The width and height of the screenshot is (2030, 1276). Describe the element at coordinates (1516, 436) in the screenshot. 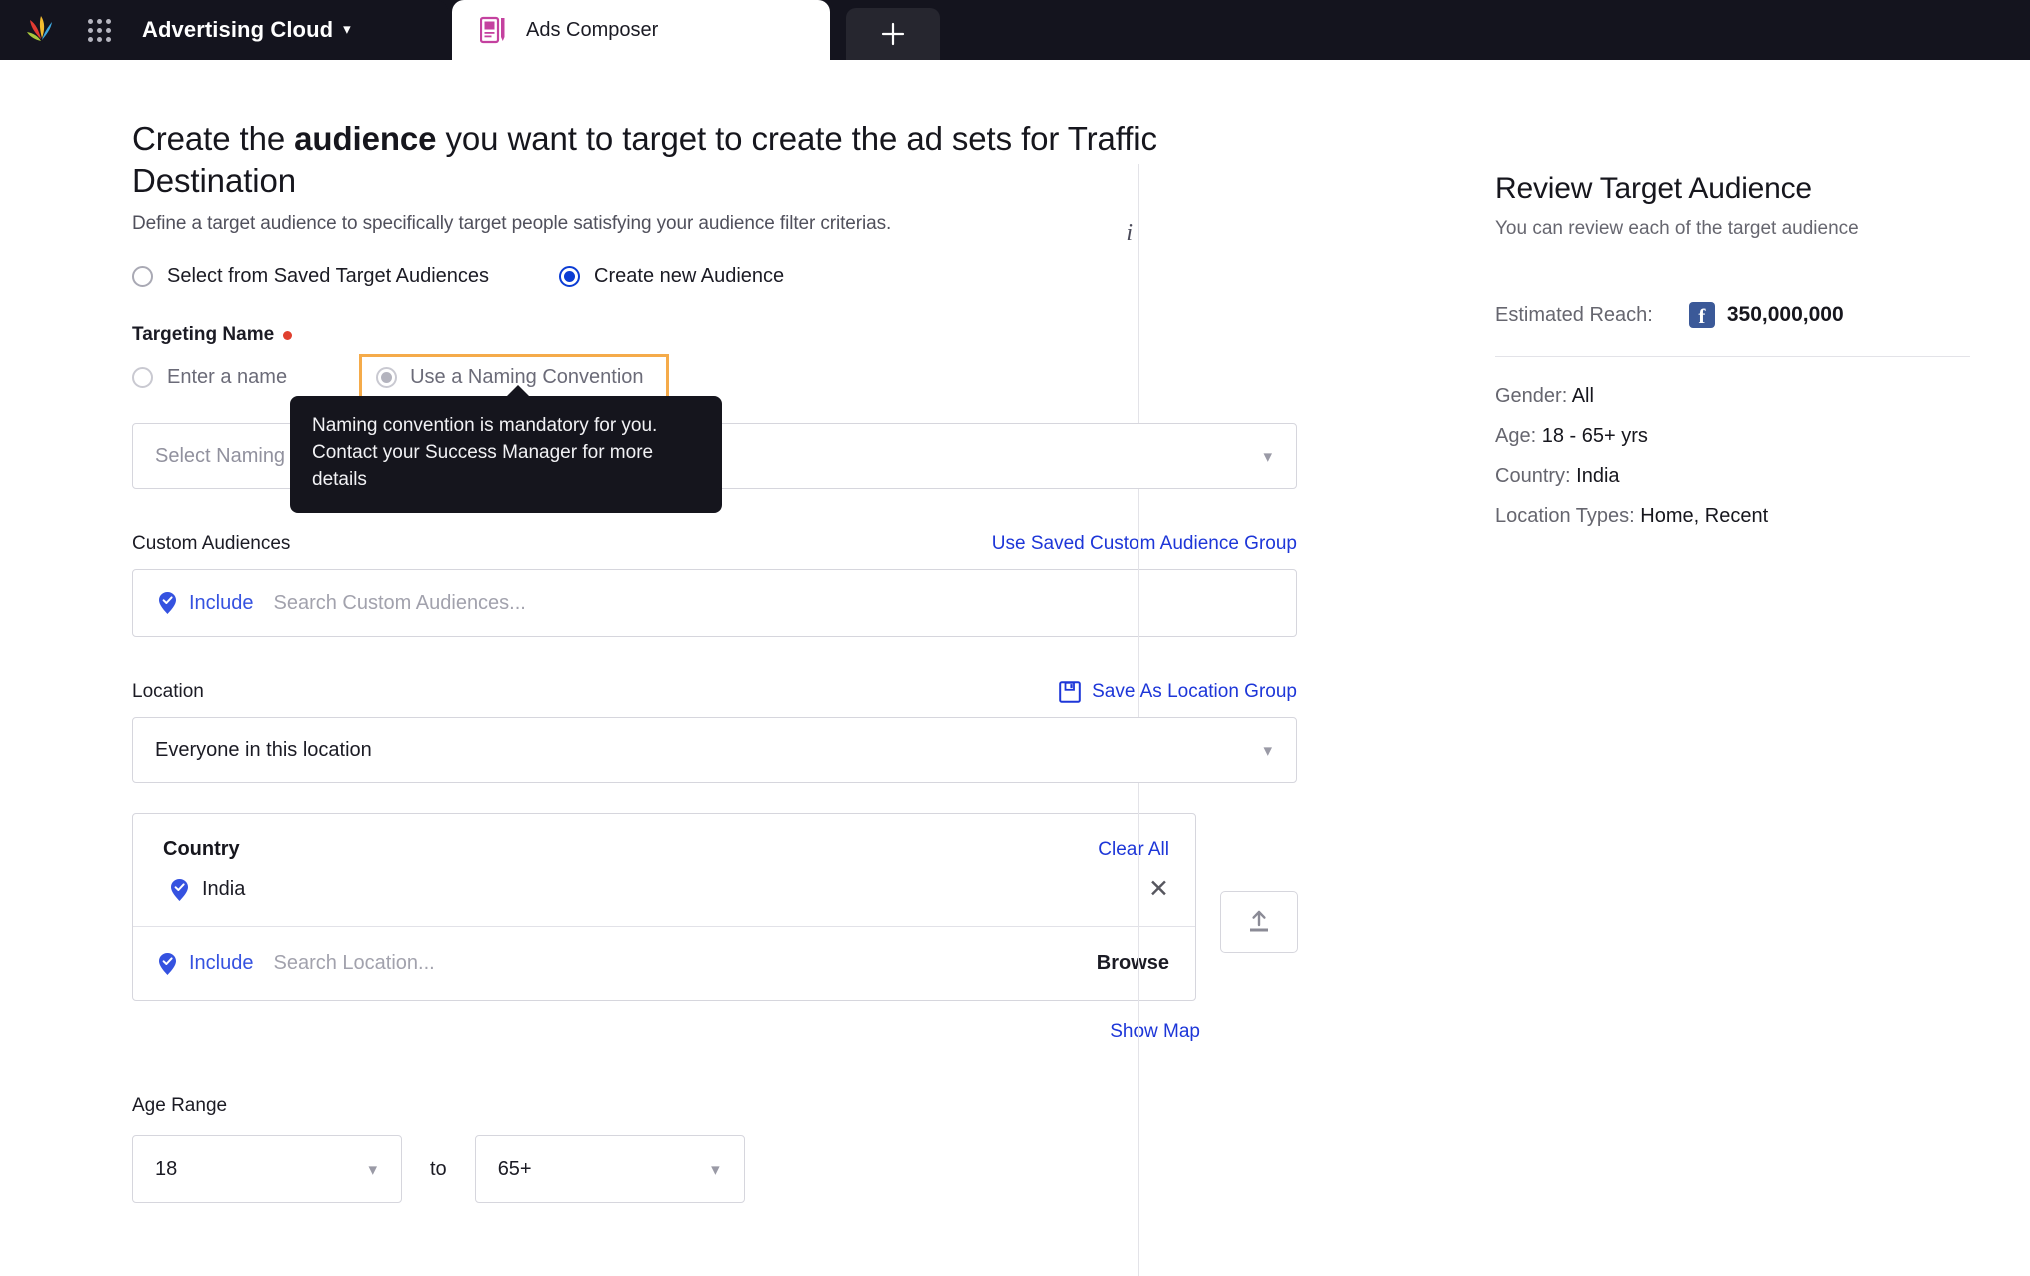

I see `attribute-key: Age:` at that location.